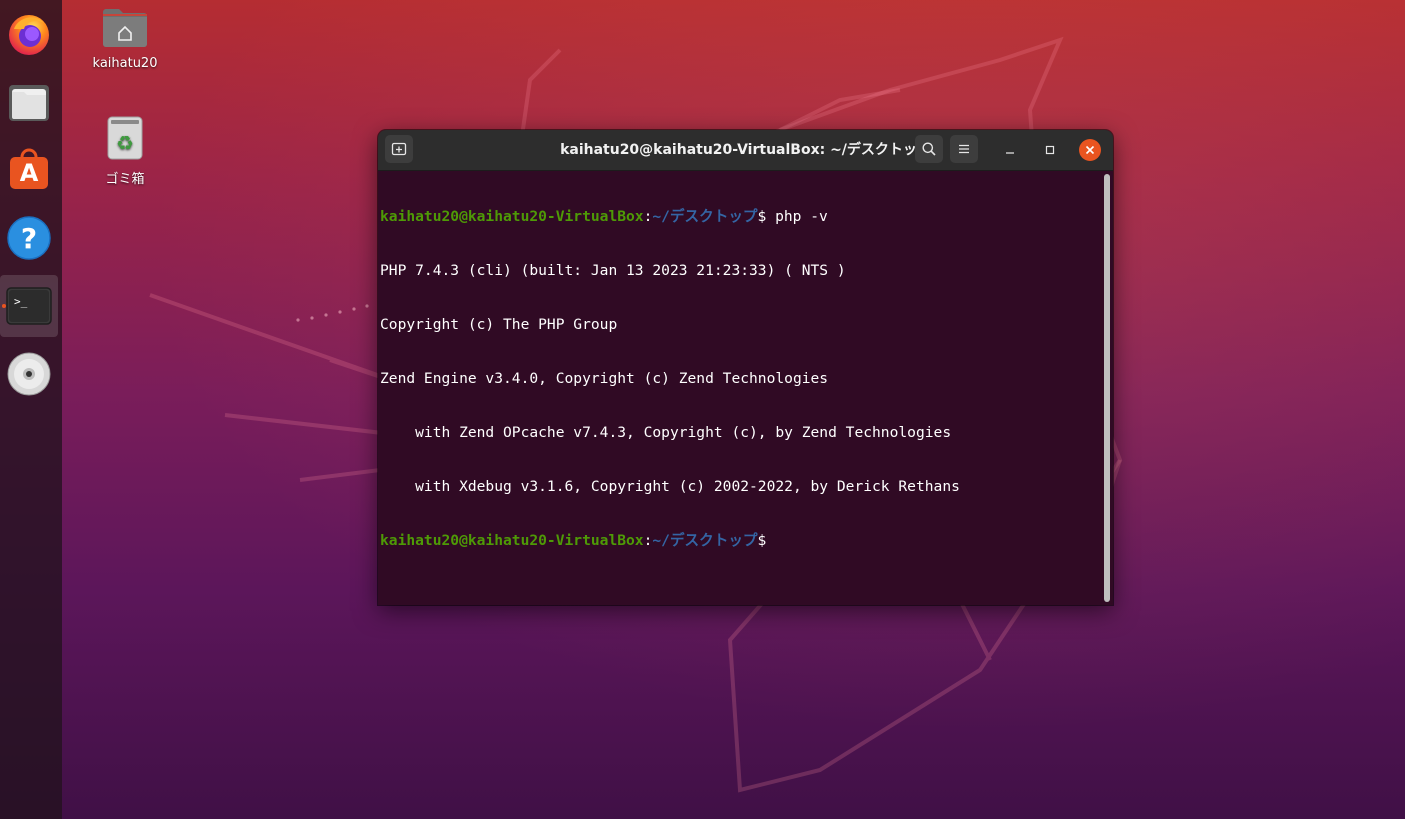 This screenshot has height=819, width=1405. I want to click on prompt-line: kaihatu20@kaihatu20-VirtualBox:~/デスクトップ$, so click(740, 541).